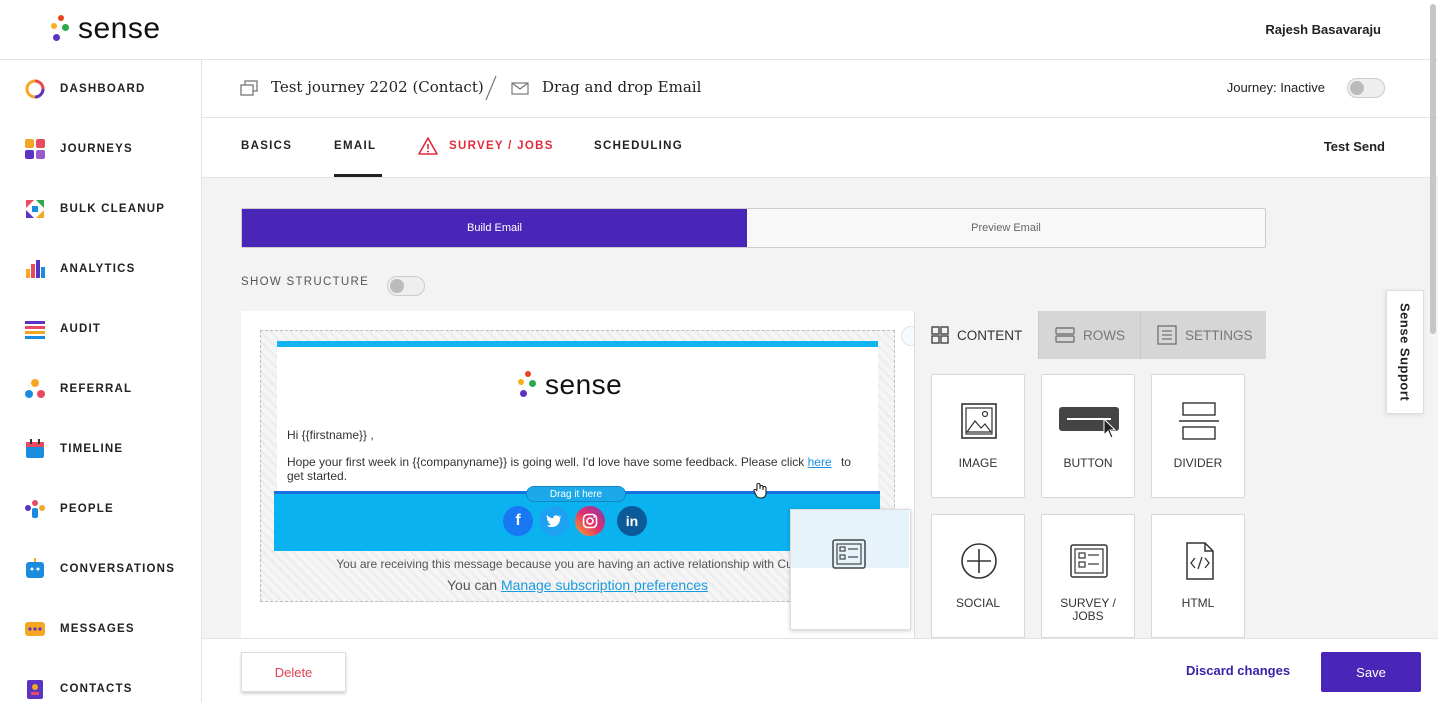 This screenshot has width=1438, height=702. What do you see at coordinates (266, 146) in the screenshot?
I see `tab-basics: BASICS` at bounding box center [266, 146].